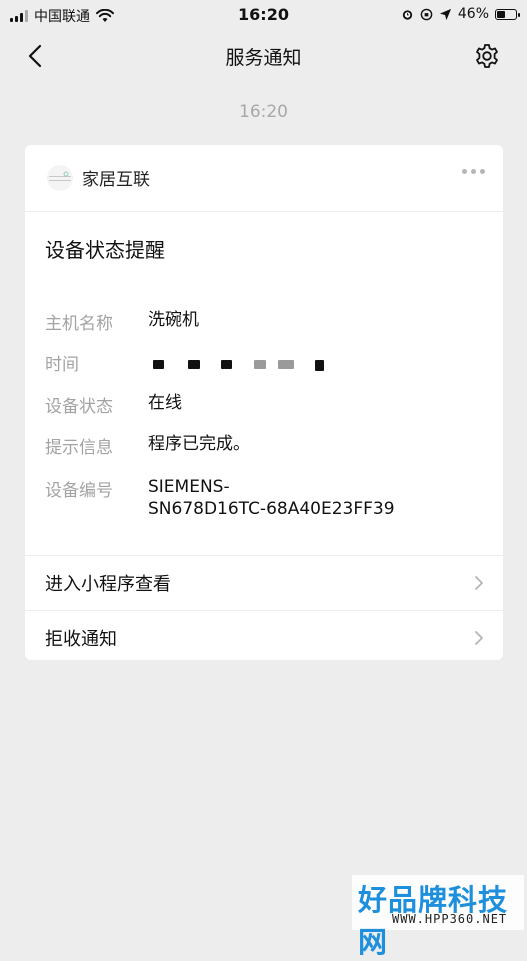 The width and height of the screenshot is (527, 961). I want to click on alarm-icon, so click(407, 14).